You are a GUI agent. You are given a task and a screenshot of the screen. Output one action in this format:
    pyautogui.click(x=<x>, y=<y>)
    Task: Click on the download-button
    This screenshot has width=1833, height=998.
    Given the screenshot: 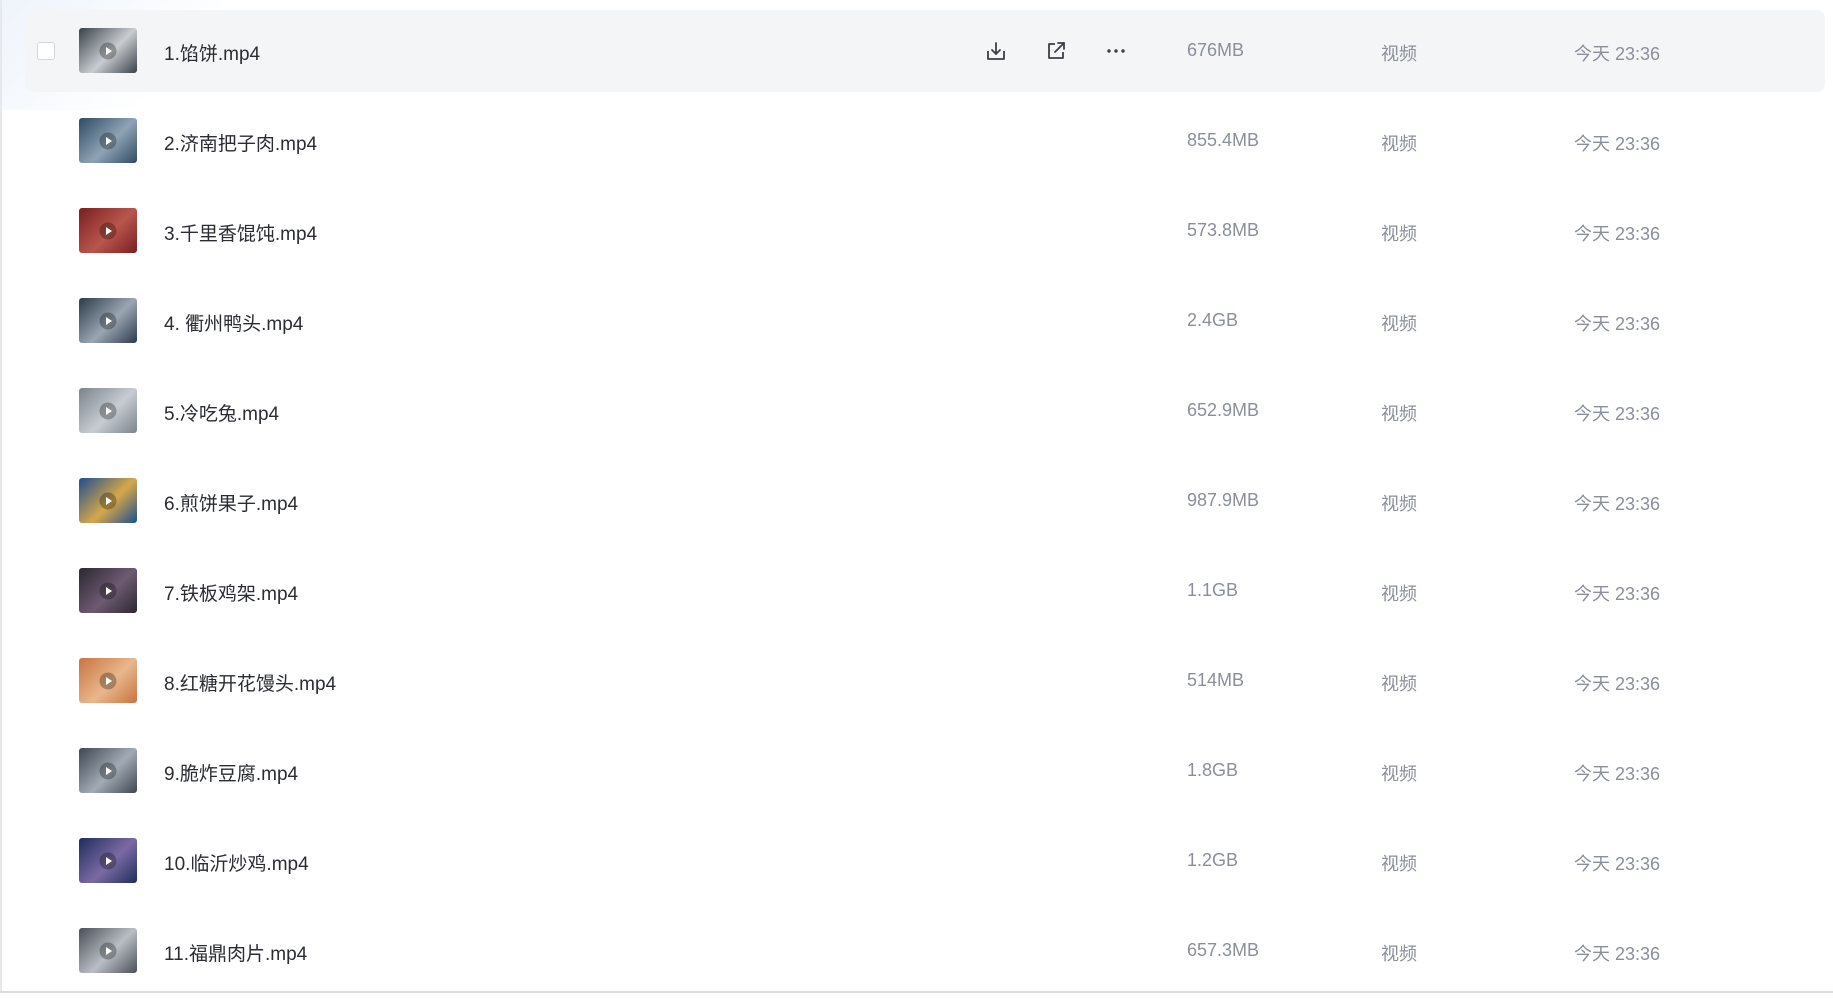 What is the action you would take?
    pyautogui.click(x=996, y=51)
    